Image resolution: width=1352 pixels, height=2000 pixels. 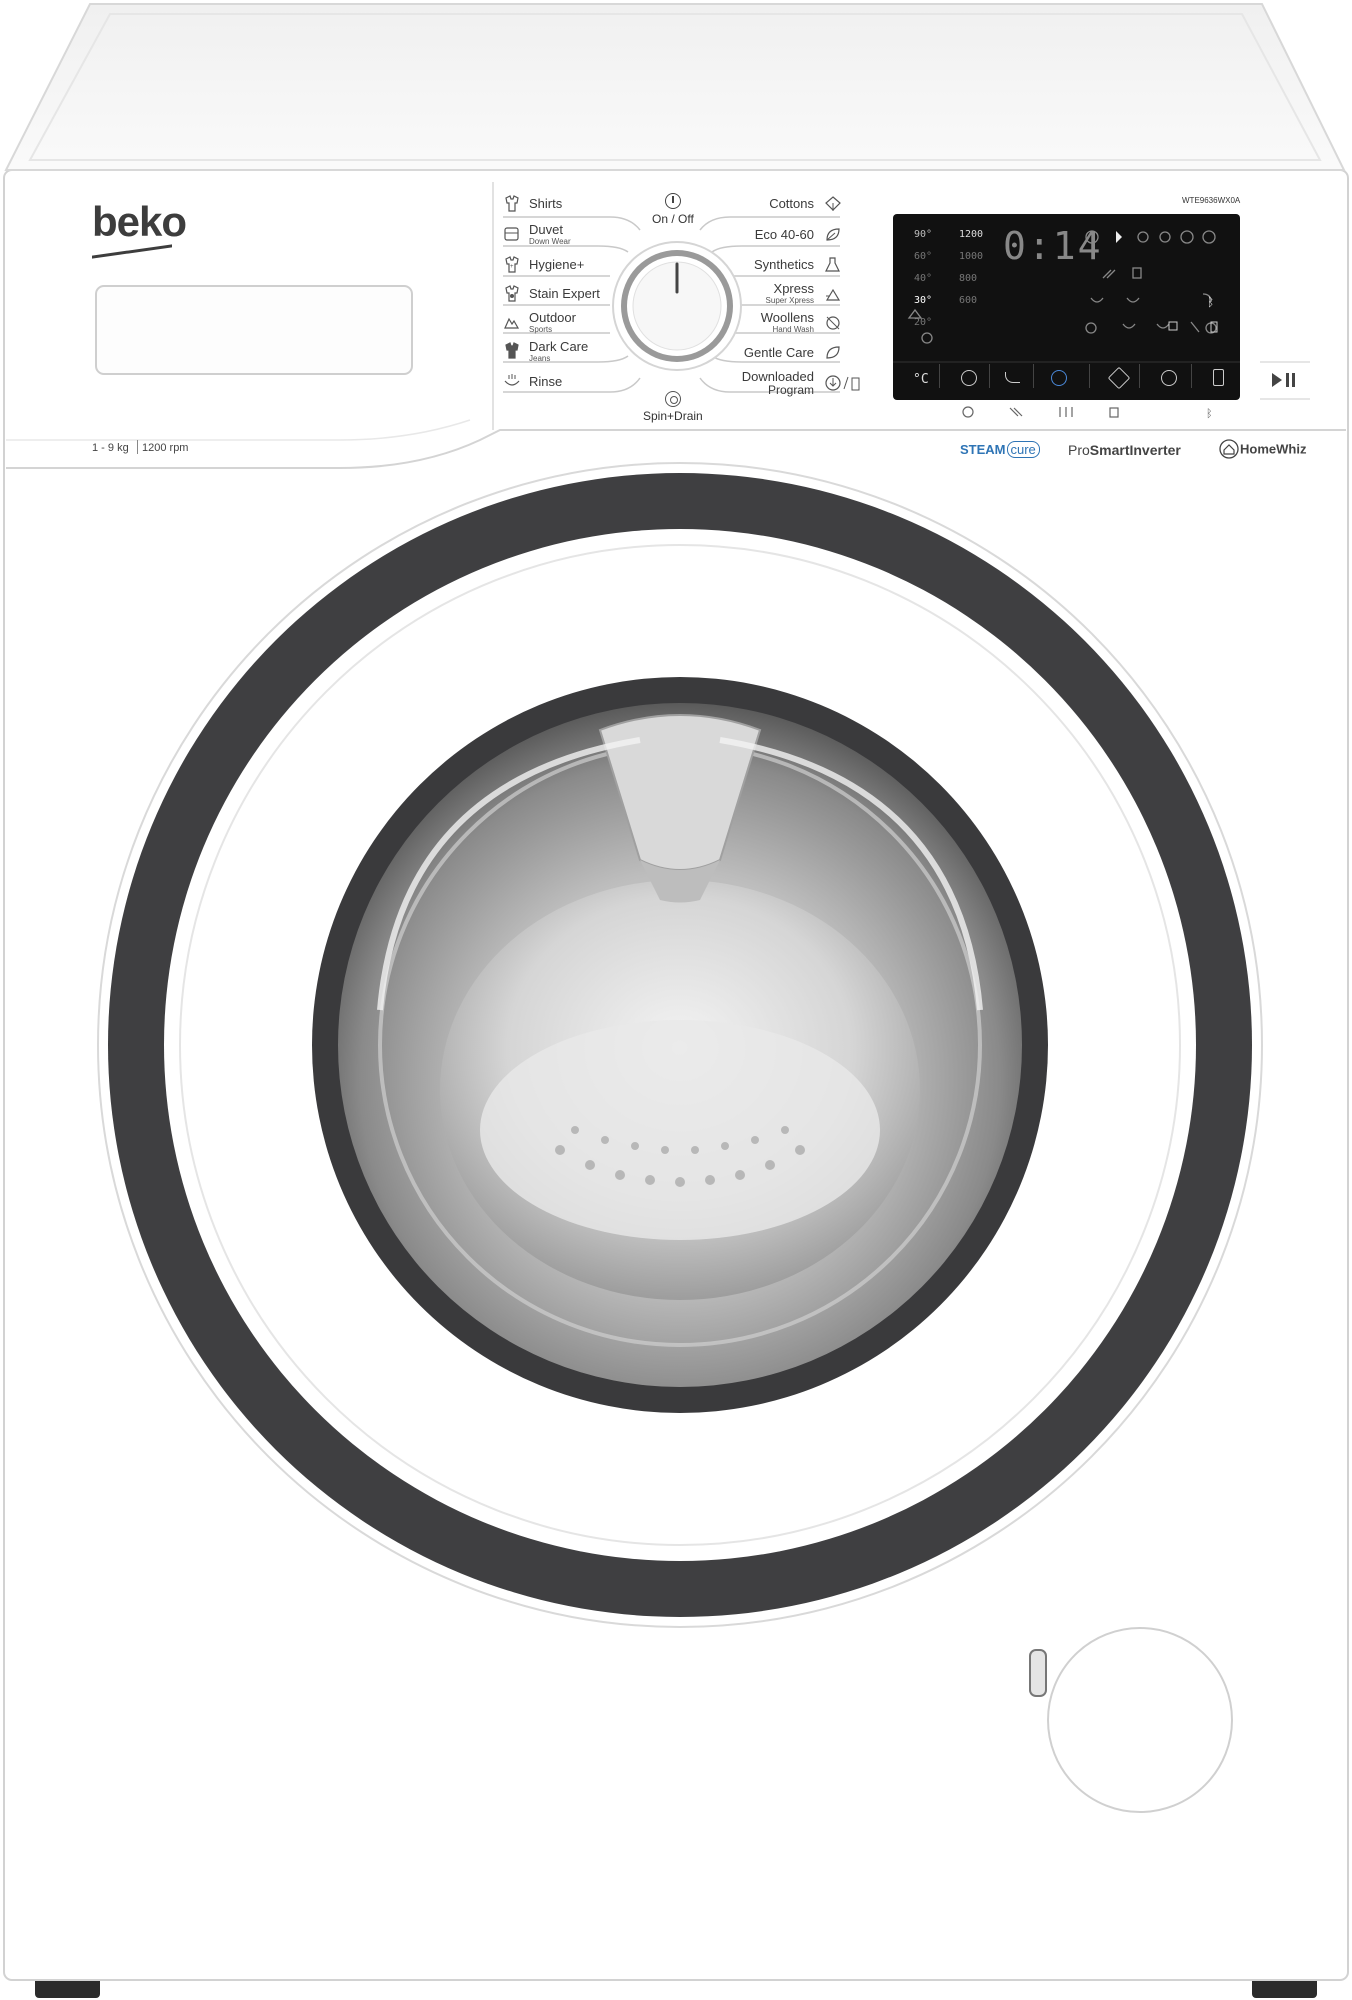 What do you see at coordinates (1151, 282) in the screenshot?
I see `status-icons: ᛒ` at bounding box center [1151, 282].